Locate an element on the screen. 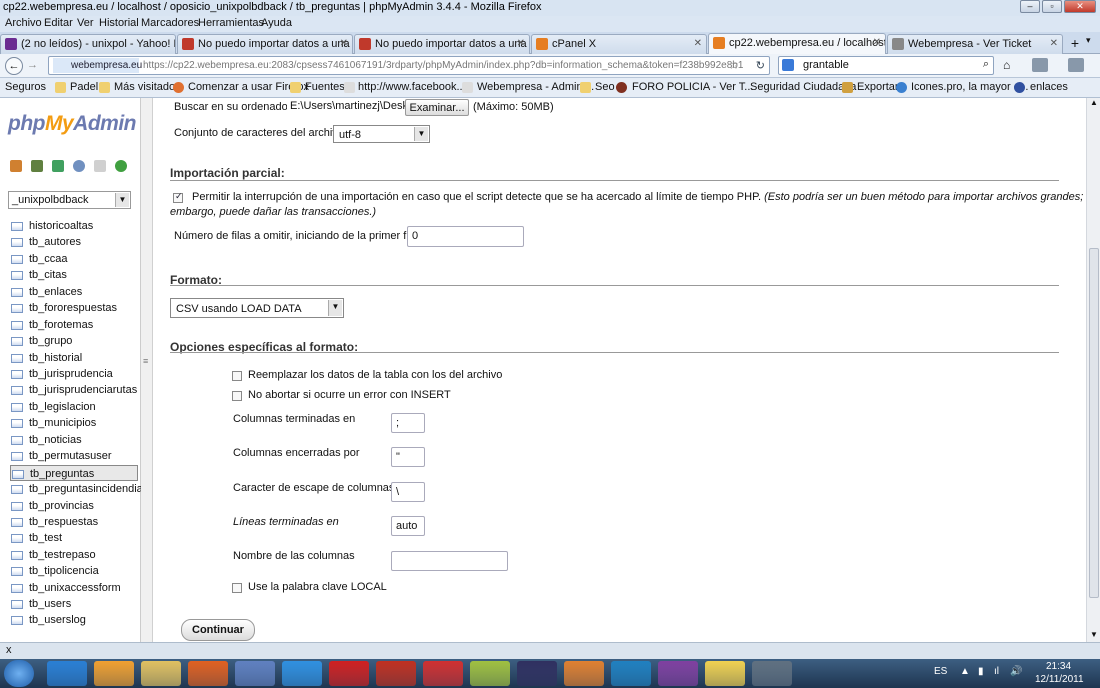 Image resolution: width=1100 pixels, height=688 pixels. table-item-tb_autores: tb_autores is located at coordinates (74, 242).